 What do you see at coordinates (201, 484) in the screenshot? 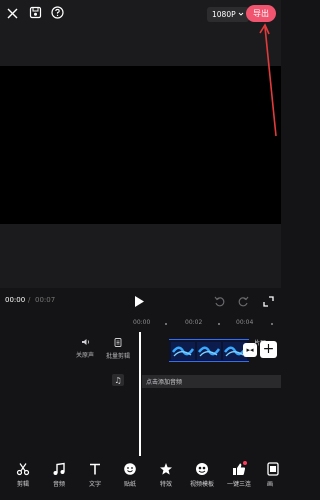
I see `toolbar-item-label: 视频模板` at bounding box center [201, 484].